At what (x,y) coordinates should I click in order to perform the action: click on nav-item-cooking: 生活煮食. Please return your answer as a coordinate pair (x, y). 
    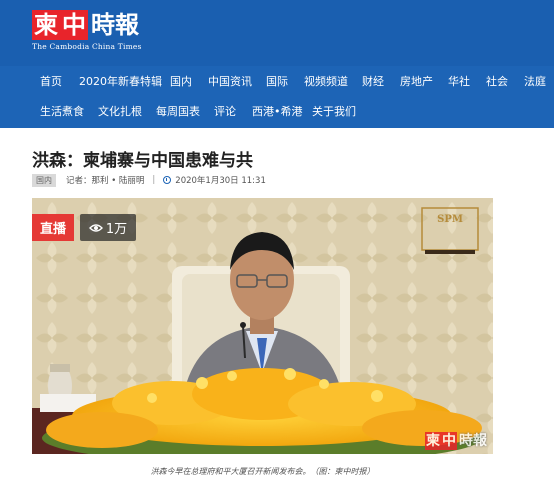
    Looking at the image, I should click on (69, 112).